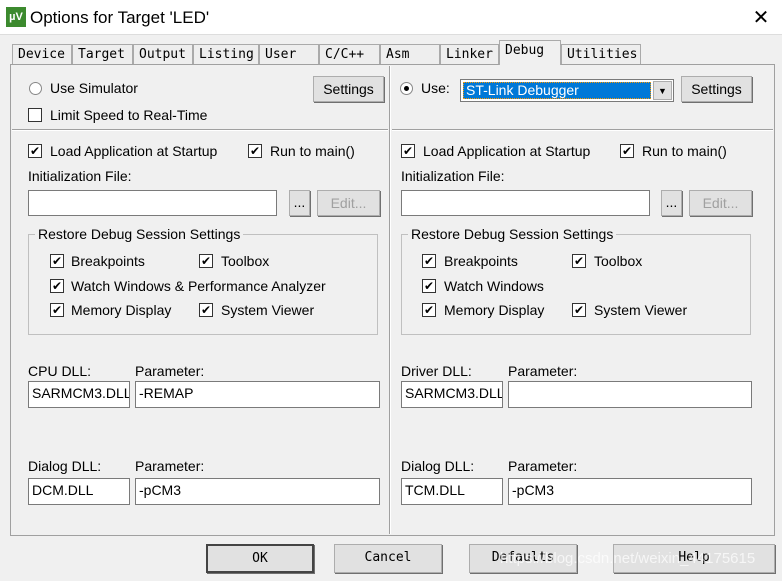 Image resolution: width=782 pixels, height=581 pixels. I want to click on driver-dll-input: SARMCM3.DLL, so click(452, 394).